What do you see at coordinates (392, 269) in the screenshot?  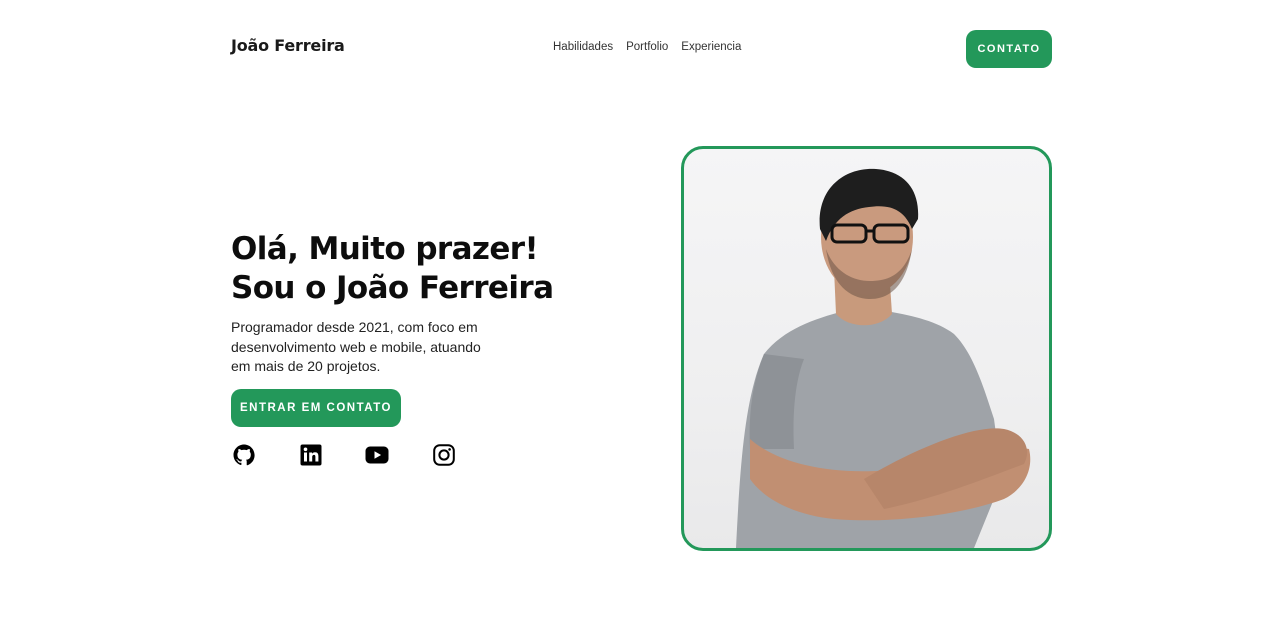 I see `hero-headline: Olá, Muito prazer! Sou o João Ferreira` at bounding box center [392, 269].